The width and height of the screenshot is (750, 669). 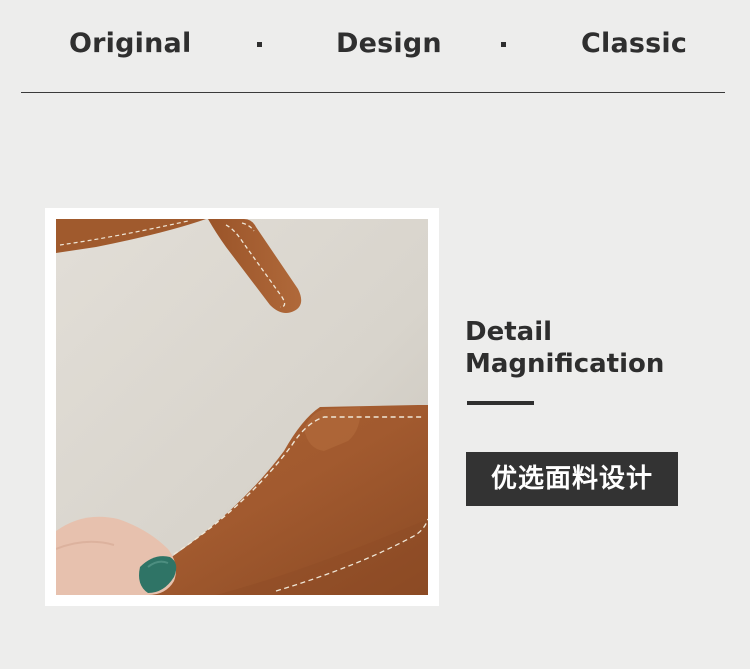 What do you see at coordinates (500, 403) in the screenshot?
I see `accent-bar` at bounding box center [500, 403].